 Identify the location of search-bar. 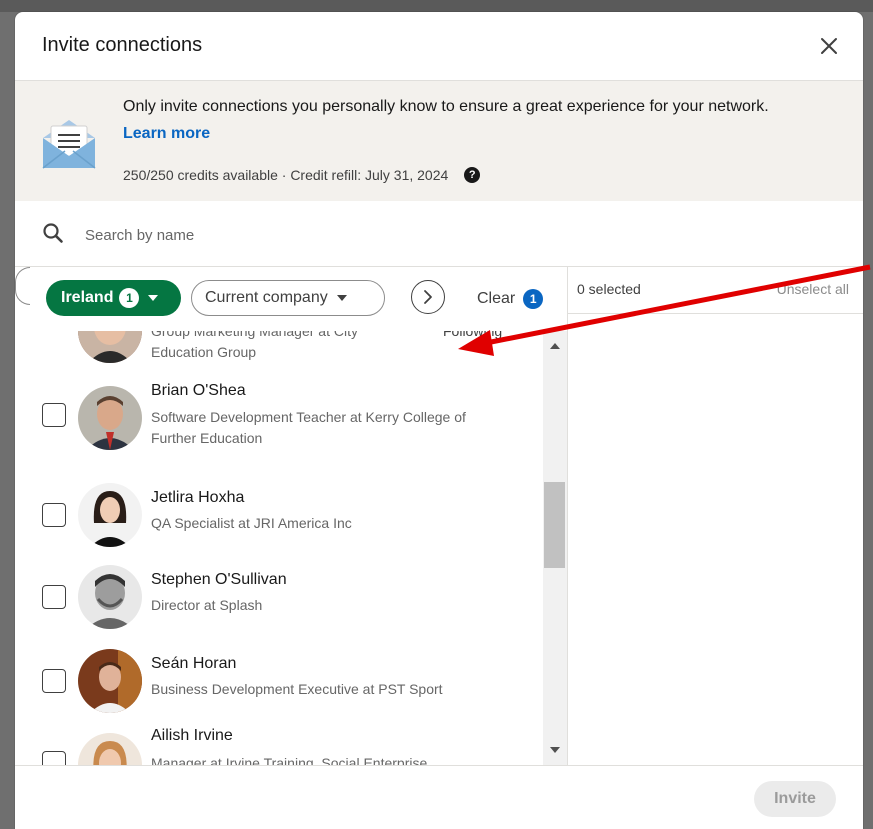
(439, 234).